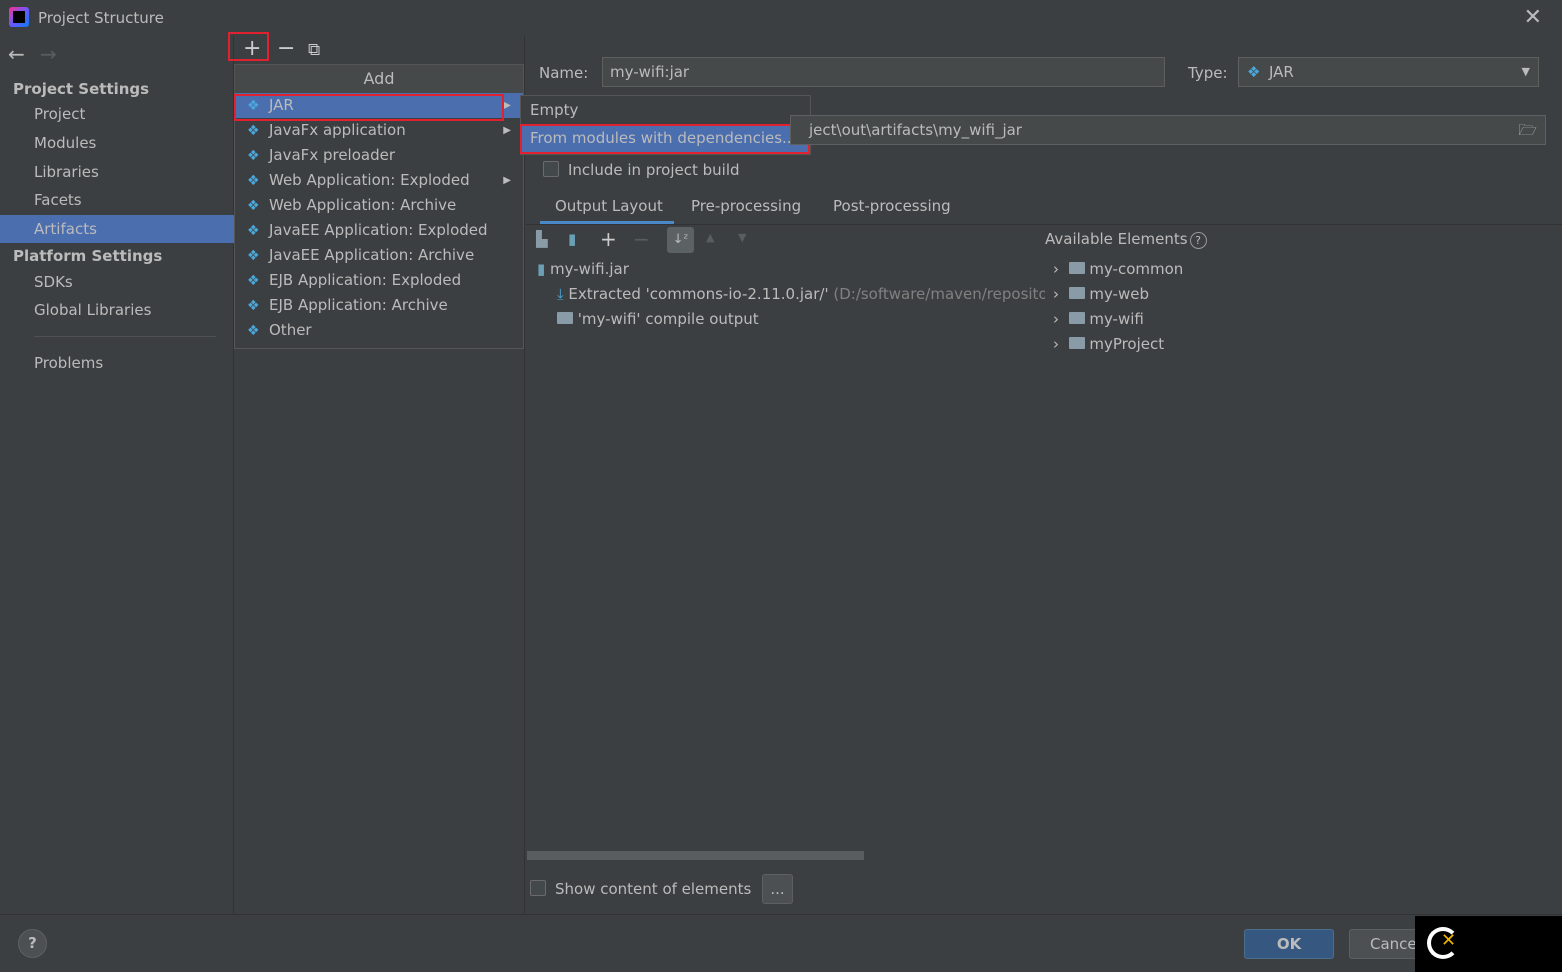 The image size is (1562, 972). What do you see at coordinates (538, 888) in the screenshot?
I see `show-content-checkbox` at bounding box center [538, 888].